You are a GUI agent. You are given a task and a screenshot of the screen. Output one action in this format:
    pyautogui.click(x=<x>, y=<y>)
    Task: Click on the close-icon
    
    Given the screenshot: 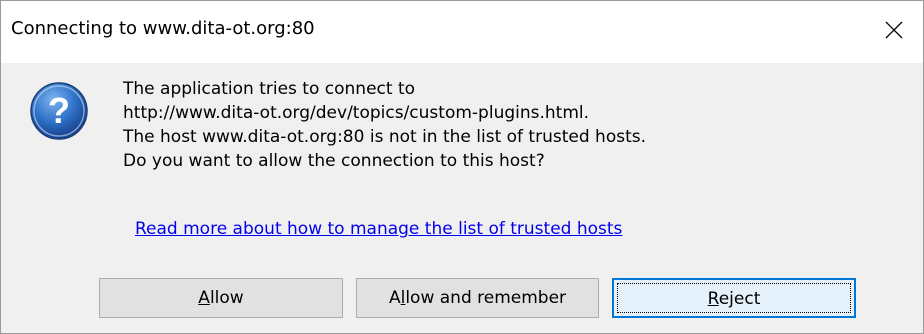 What is the action you would take?
    pyautogui.click(x=894, y=30)
    